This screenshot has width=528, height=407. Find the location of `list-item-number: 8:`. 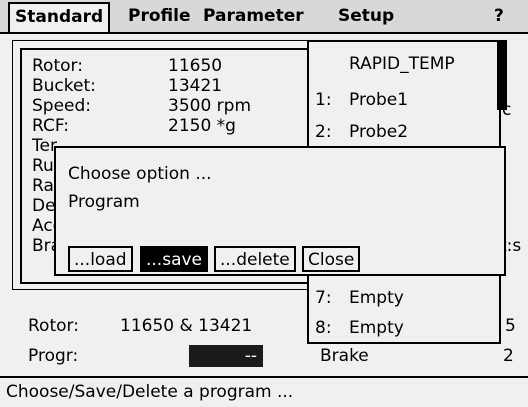

list-item-number: 8: is located at coordinates (323, 328).